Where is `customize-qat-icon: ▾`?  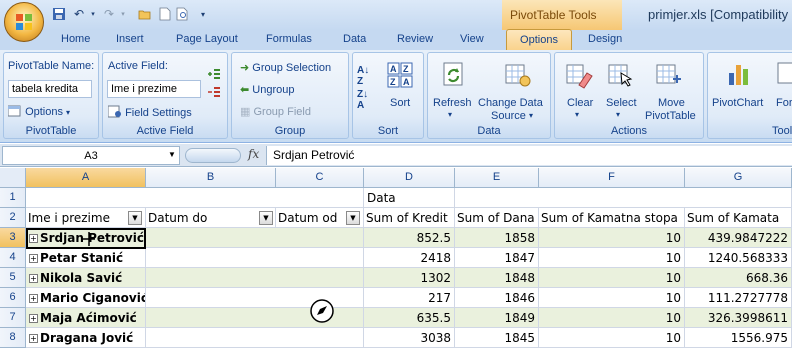
customize-qat-icon: ▾ is located at coordinates (203, 14).